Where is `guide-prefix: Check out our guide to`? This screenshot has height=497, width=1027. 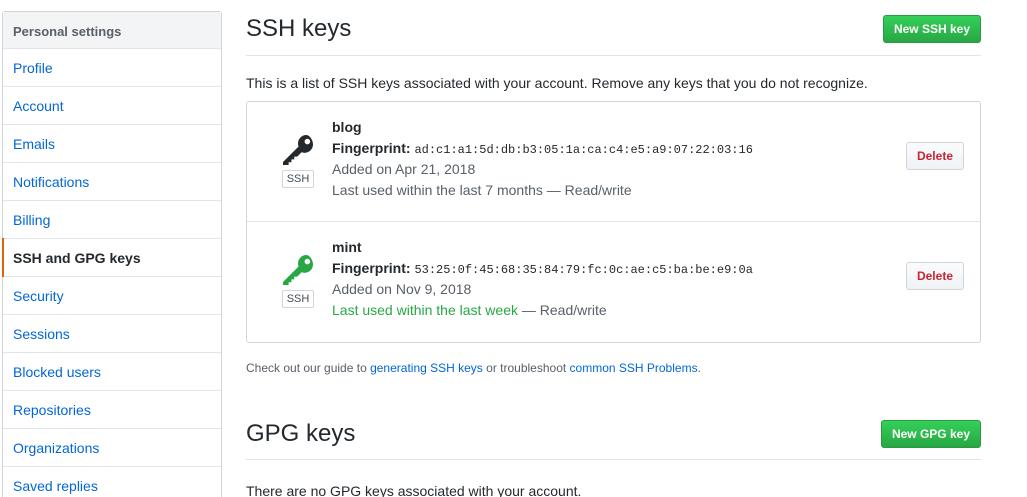
guide-prefix: Check out our guide to is located at coordinates (308, 368).